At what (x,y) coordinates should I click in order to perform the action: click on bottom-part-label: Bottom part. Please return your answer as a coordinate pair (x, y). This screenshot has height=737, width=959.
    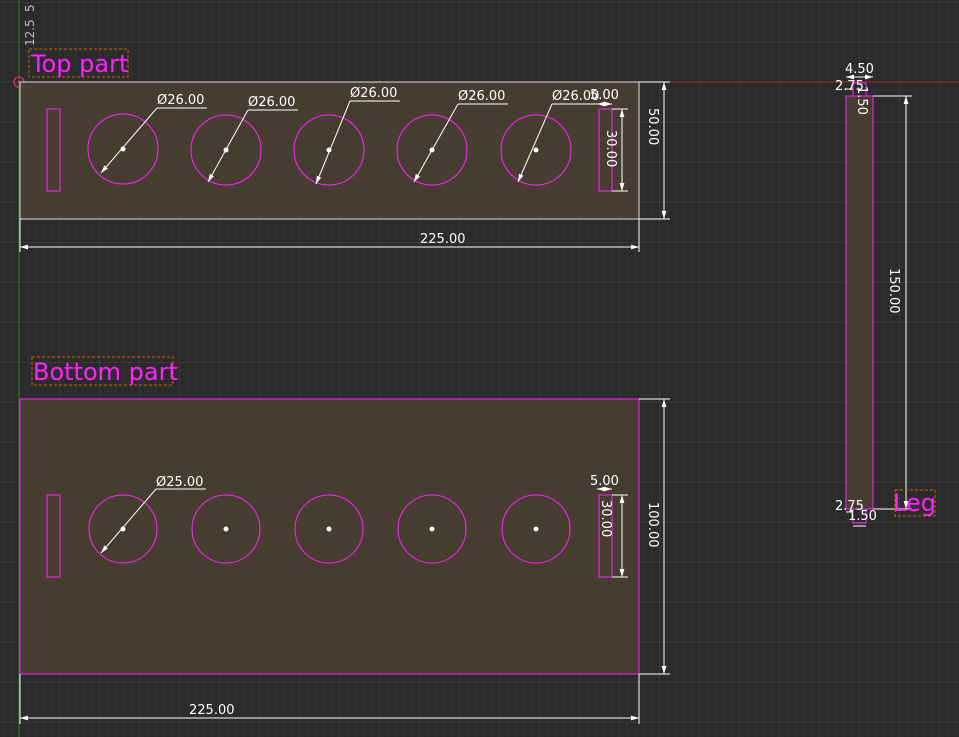
    Looking at the image, I should click on (105, 372).